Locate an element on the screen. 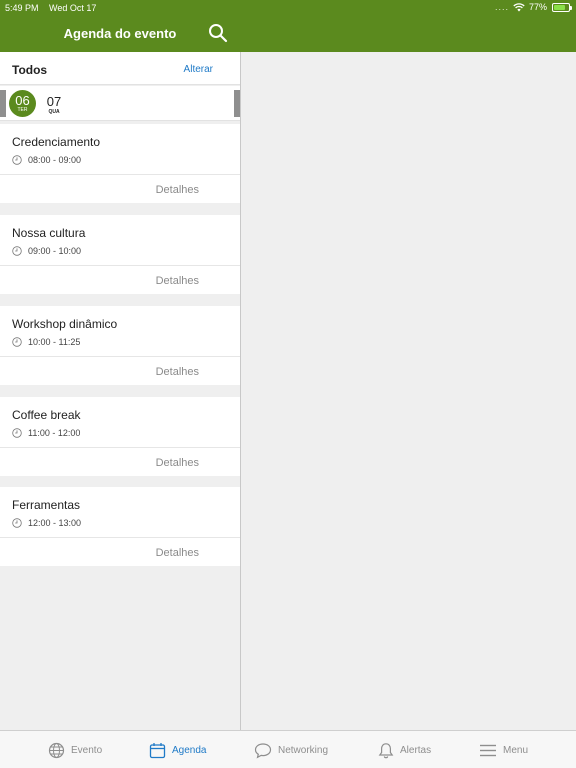 The height and width of the screenshot is (768, 576). date-weekday: TER is located at coordinates (22, 110).